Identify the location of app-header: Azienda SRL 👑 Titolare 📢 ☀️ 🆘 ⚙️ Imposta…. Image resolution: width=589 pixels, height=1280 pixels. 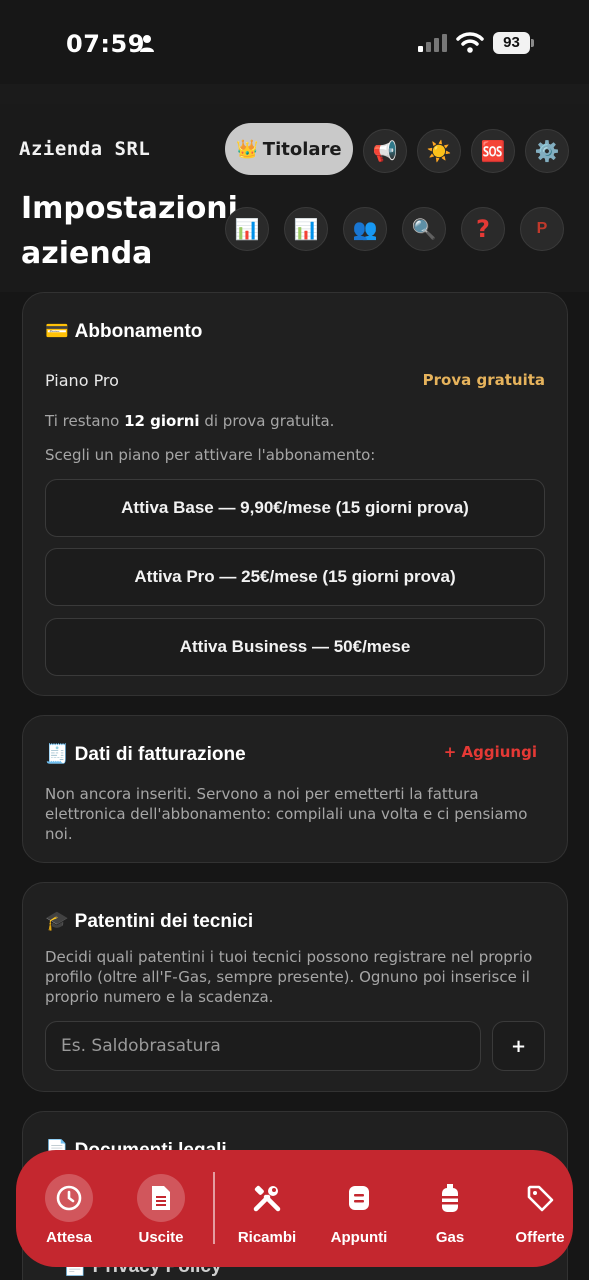
(294, 198).